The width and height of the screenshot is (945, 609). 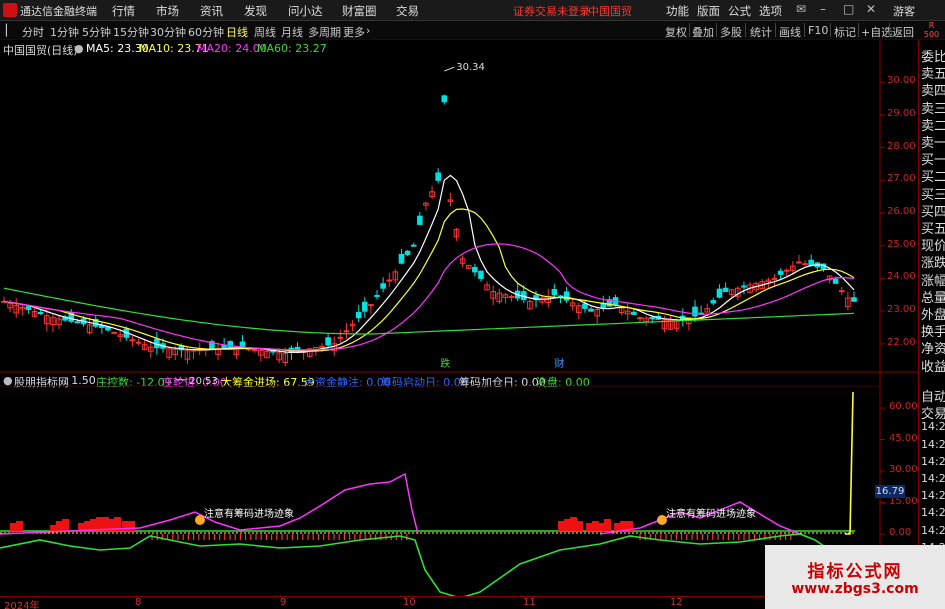 I want to click on restore-rights-button: 复权, so click(x=676, y=32).